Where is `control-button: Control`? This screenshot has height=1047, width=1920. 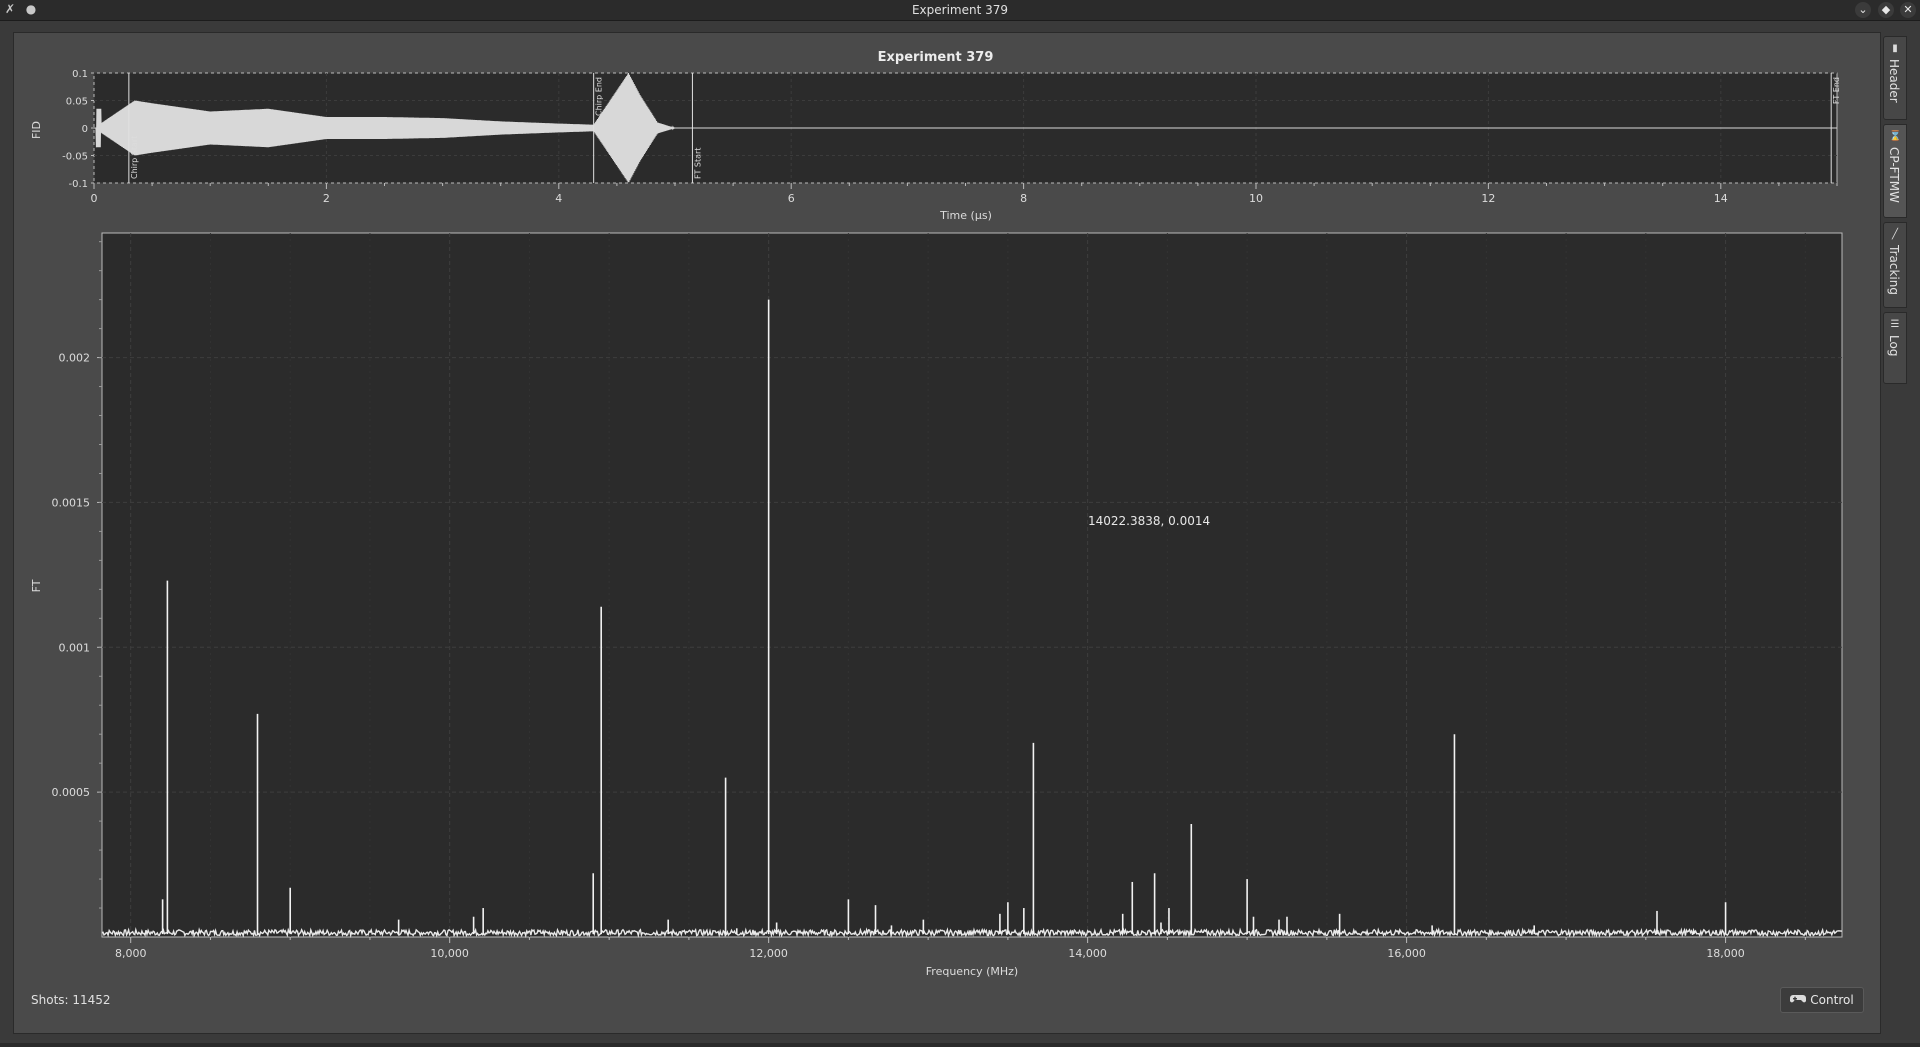
control-button: Control is located at coordinates (1822, 1000).